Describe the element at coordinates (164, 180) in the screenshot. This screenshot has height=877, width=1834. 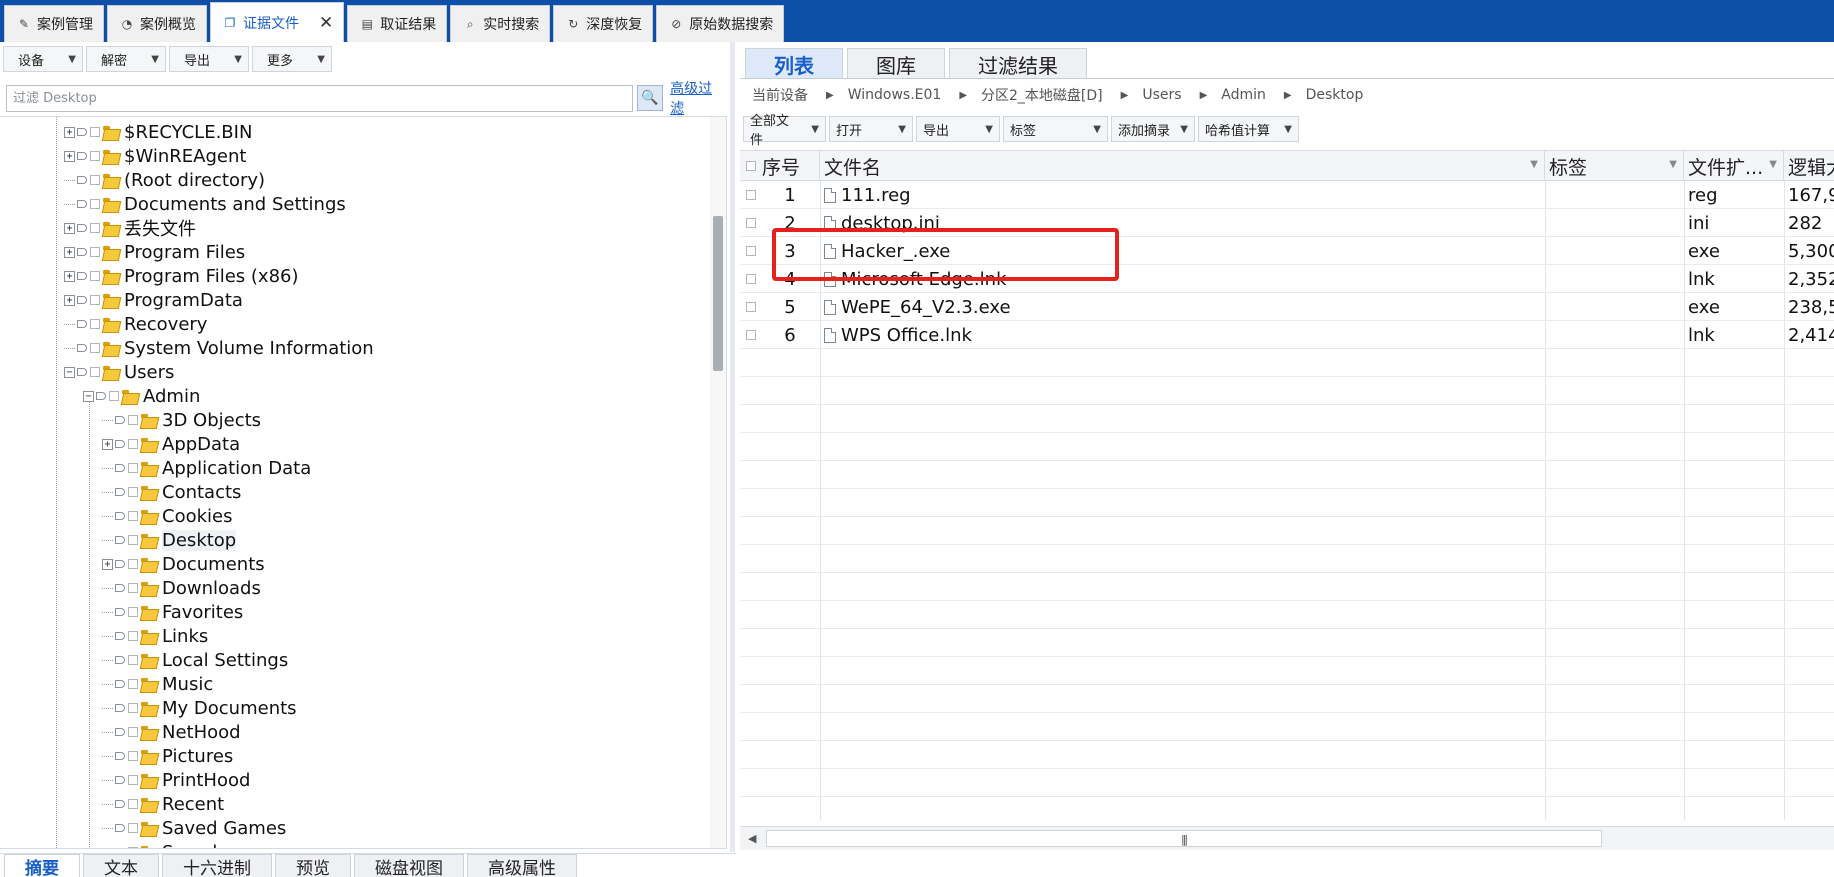
I see `tree-node: (Root directory)` at that location.